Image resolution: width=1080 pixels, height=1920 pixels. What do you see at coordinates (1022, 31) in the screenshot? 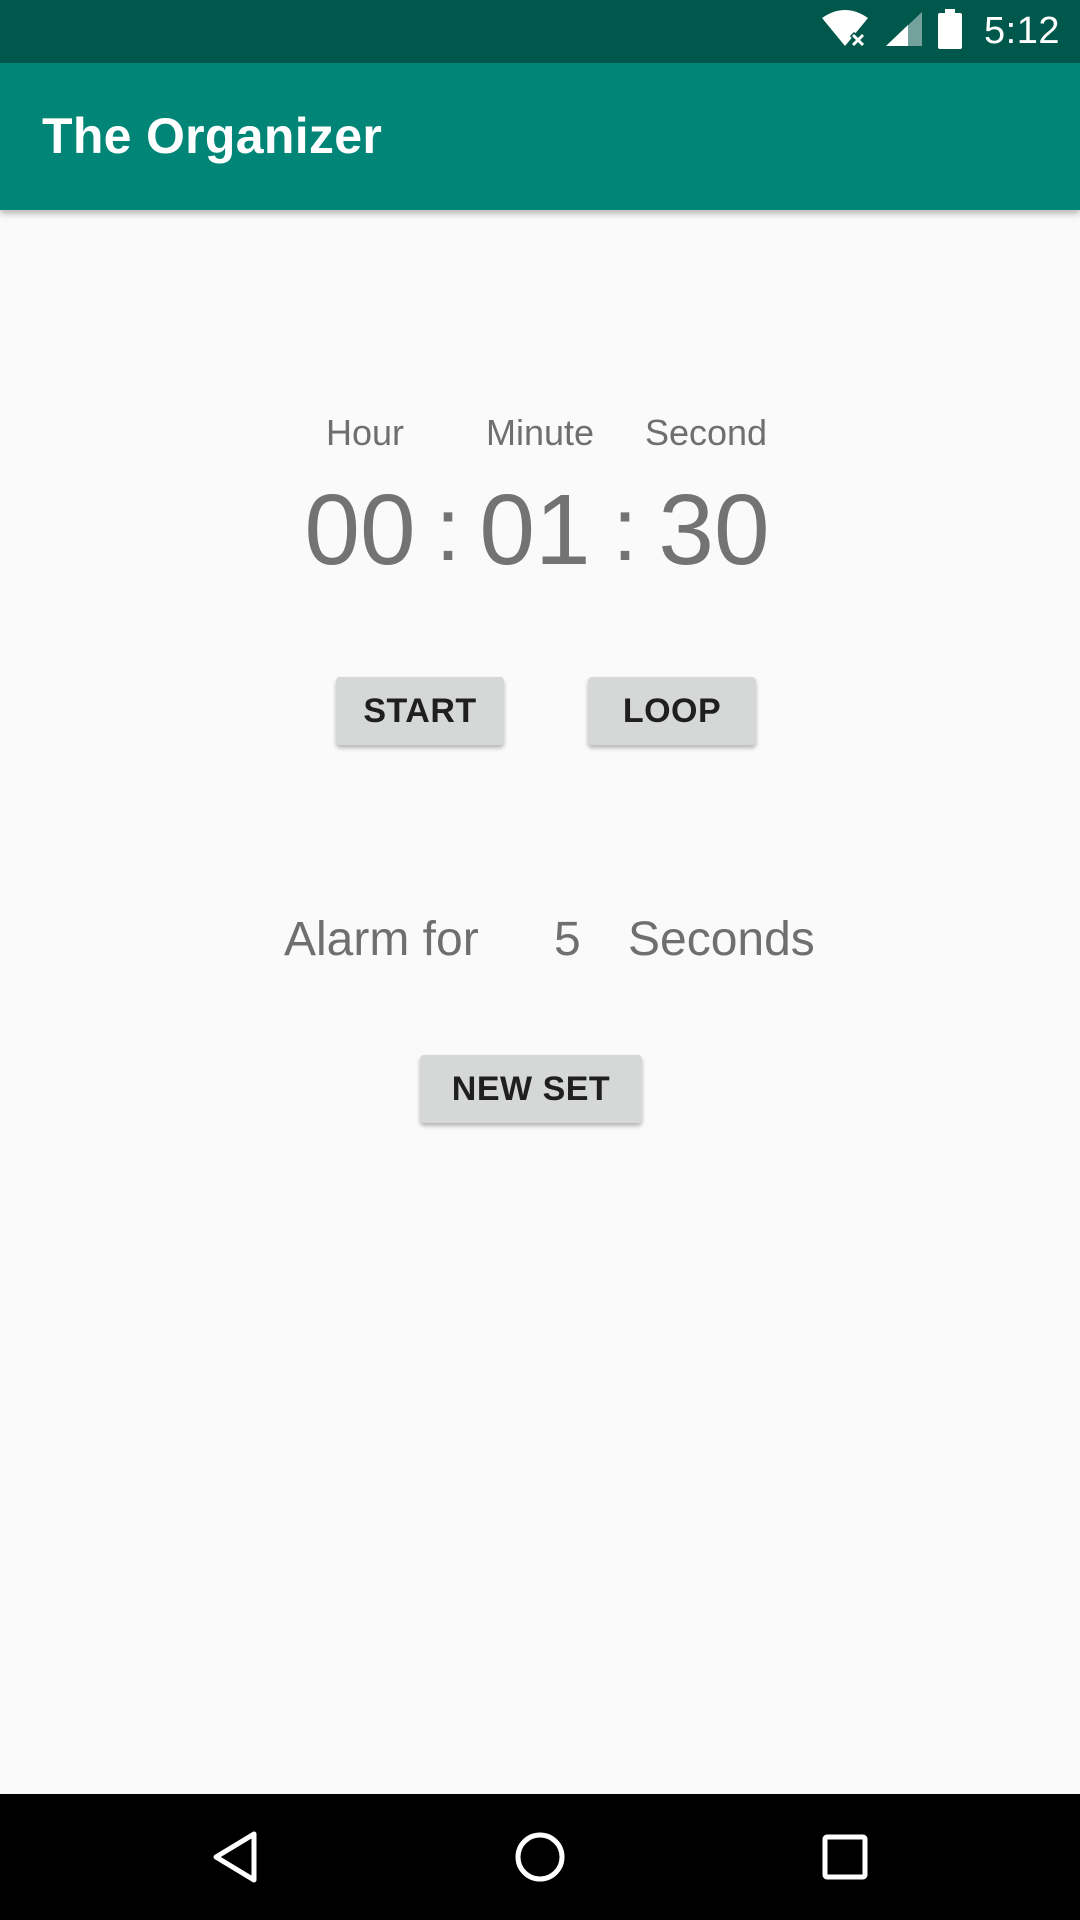
I see `status-time: 5:12` at bounding box center [1022, 31].